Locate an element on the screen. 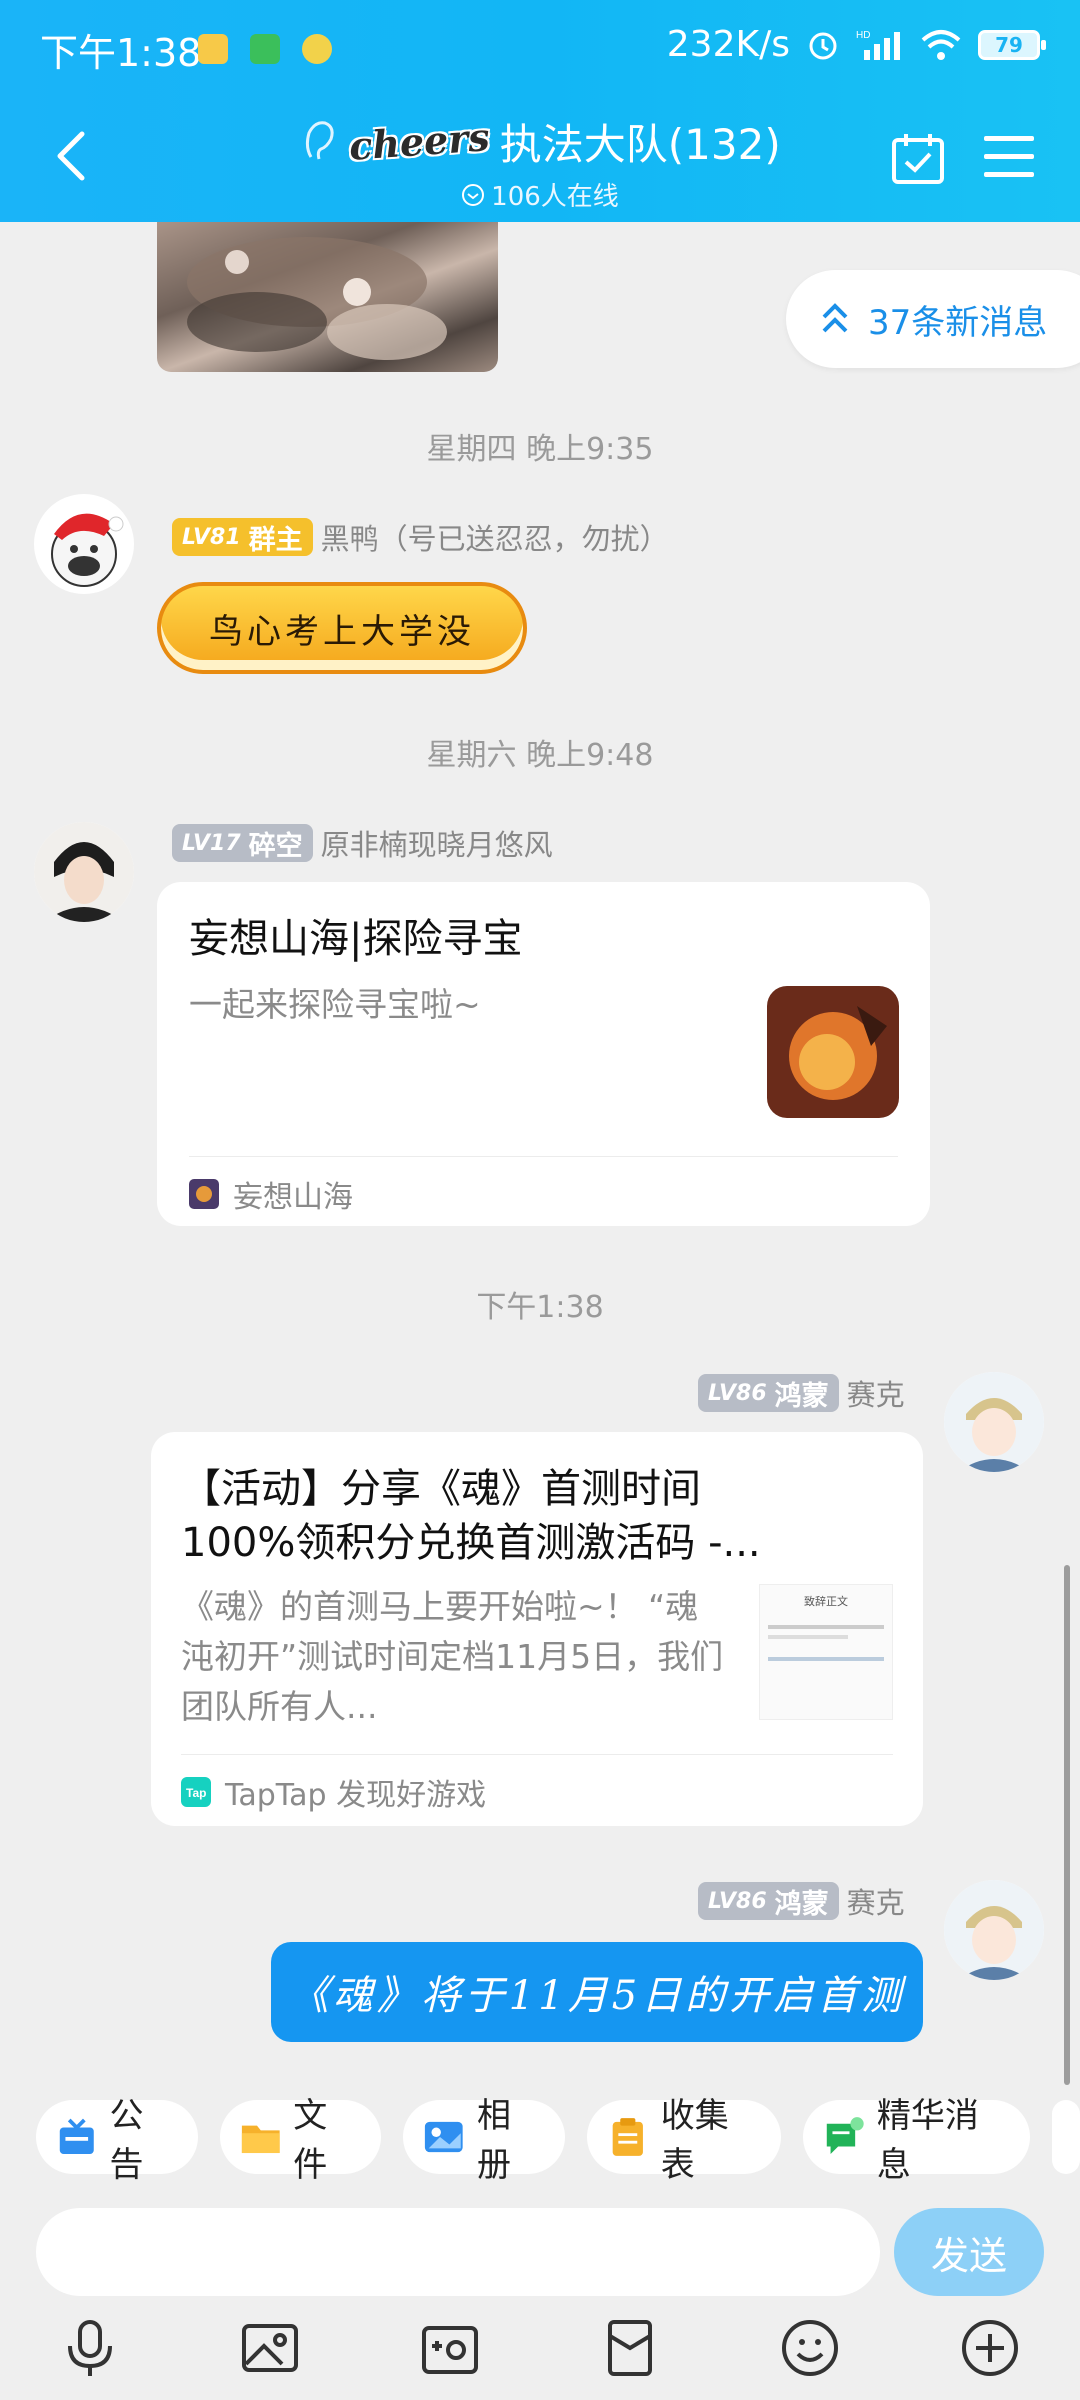 The width and height of the screenshot is (1080, 2400). status-bar: 下午1:38 232K/s HD 79 is located at coordinates (540, 48).